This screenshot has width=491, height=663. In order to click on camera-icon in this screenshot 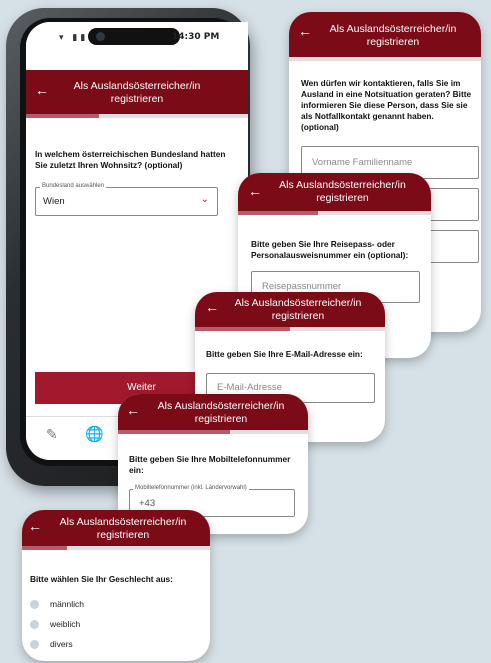, I will do `click(100, 36)`.